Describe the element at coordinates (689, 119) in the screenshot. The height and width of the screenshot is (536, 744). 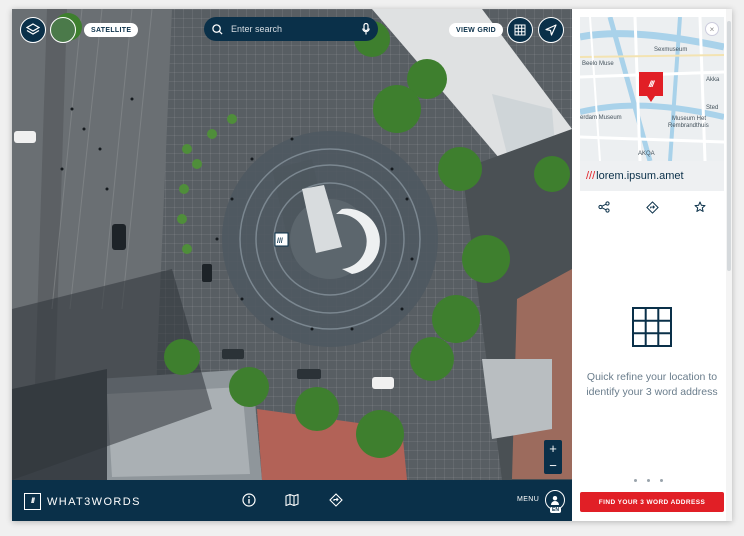
I see `map-label: Museum Het` at that location.